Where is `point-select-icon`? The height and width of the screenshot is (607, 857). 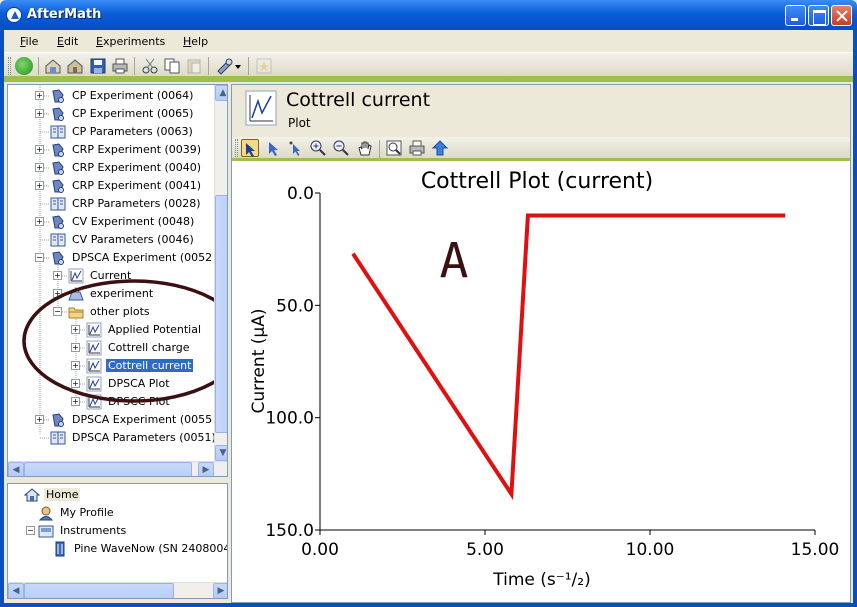
point-select-icon is located at coordinates (274, 148).